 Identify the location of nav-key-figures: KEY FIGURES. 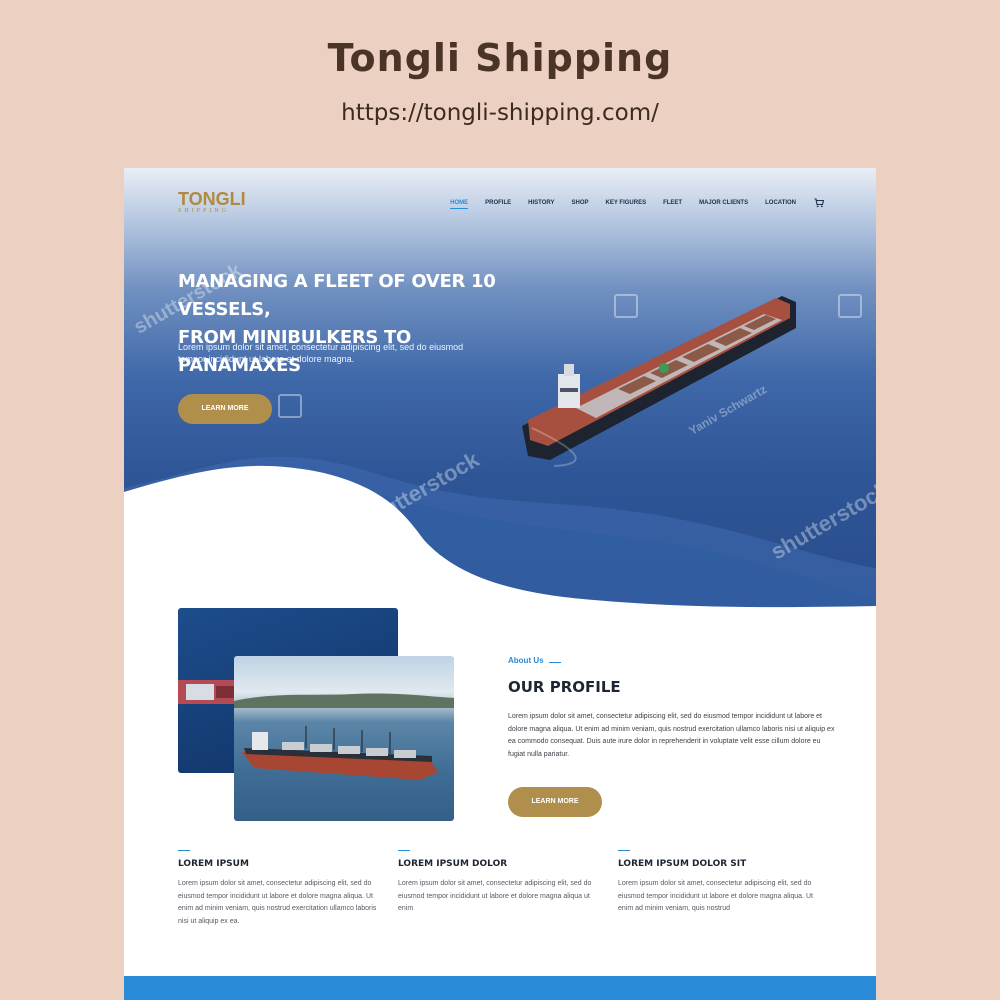
(626, 203).